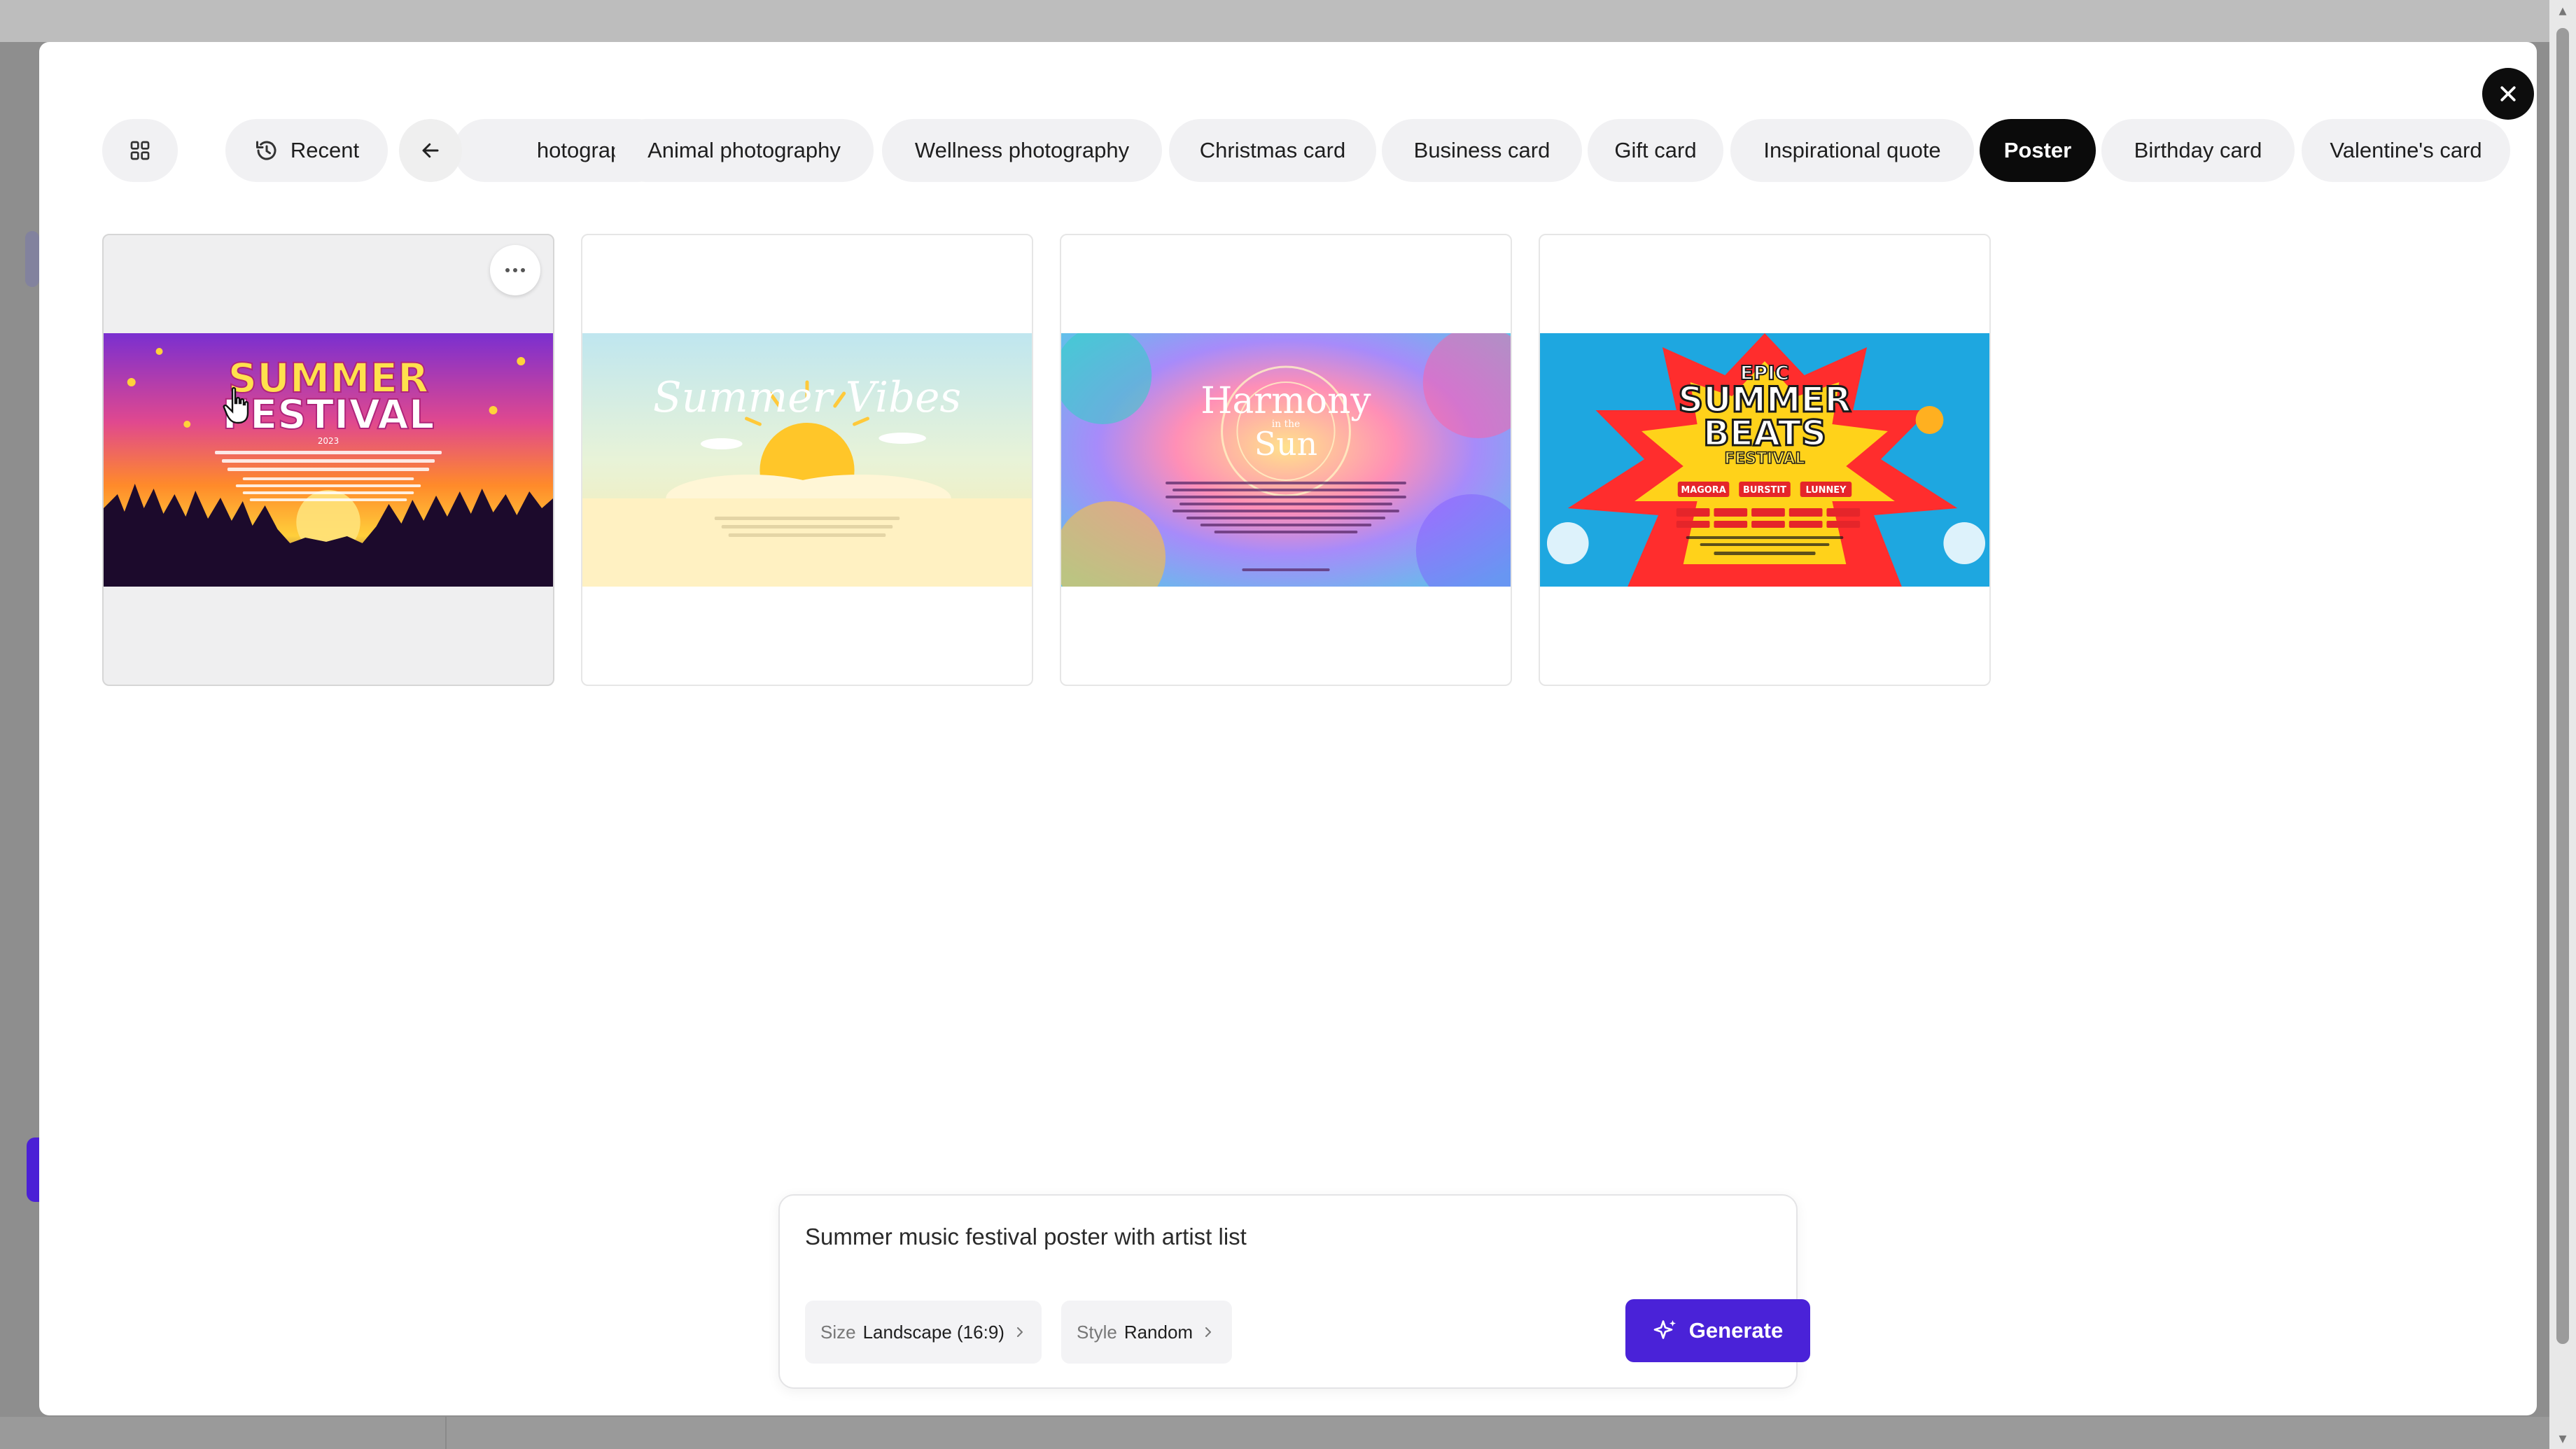 The width and height of the screenshot is (2576, 1449). I want to click on chip-label: Recent, so click(325, 150).